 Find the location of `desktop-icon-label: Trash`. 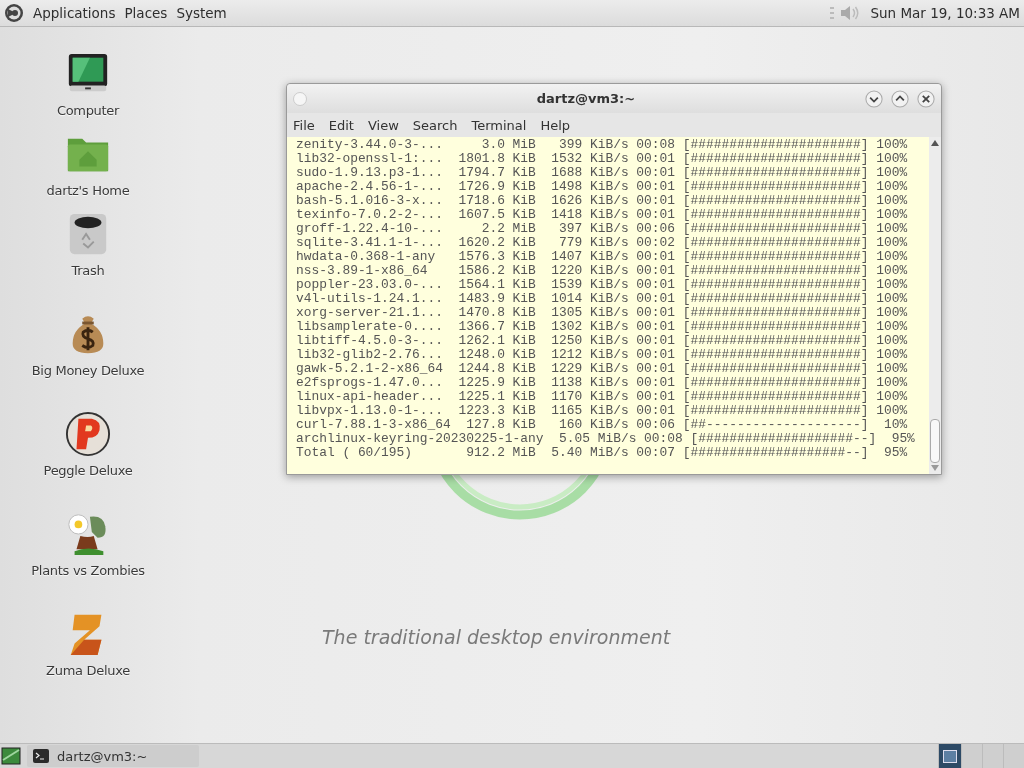

desktop-icon-label: Trash is located at coordinates (88, 270).